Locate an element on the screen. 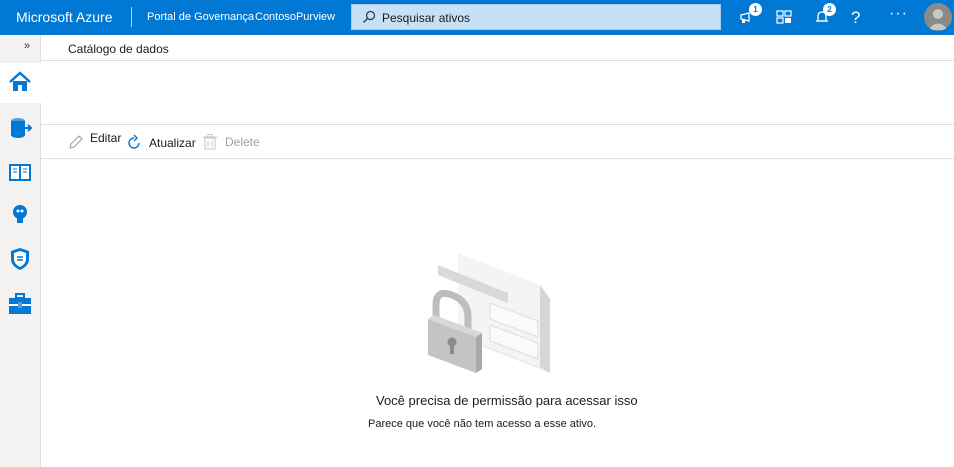  catalog-book-icon is located at coordinates (20, 172).